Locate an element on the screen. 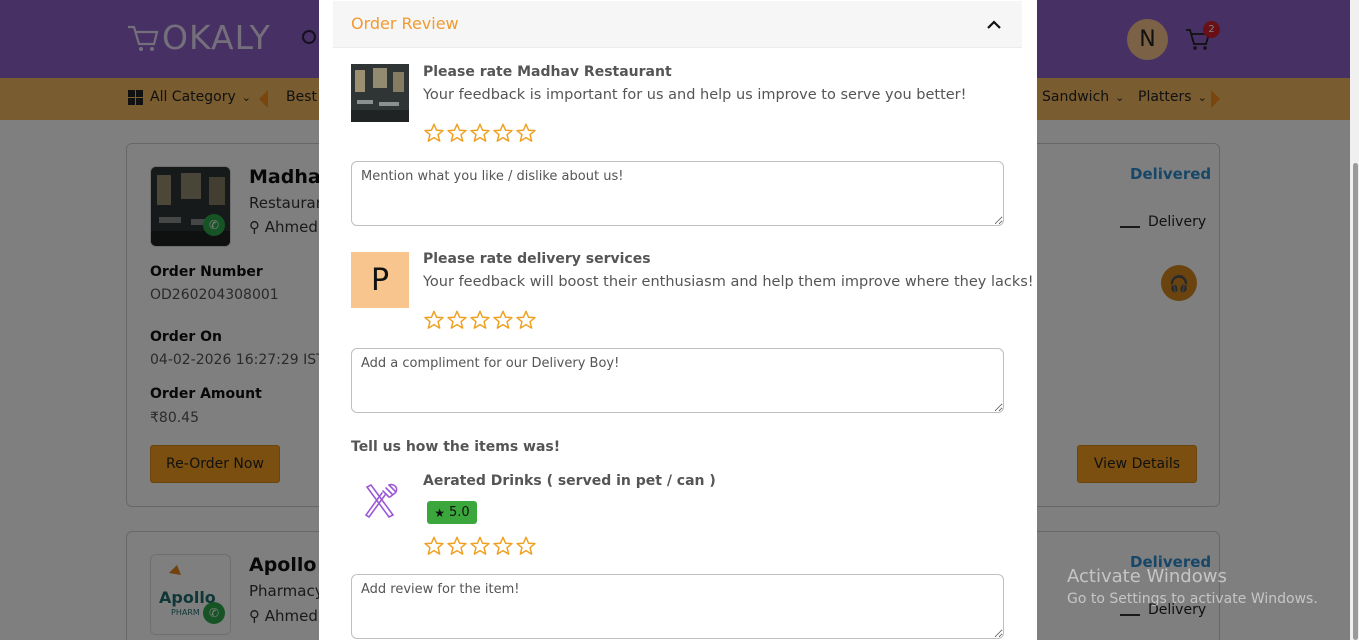 This screenshot has height=640, width=1359. items-section-label: Tell us how the items was! is located at coordinates (456, 447).